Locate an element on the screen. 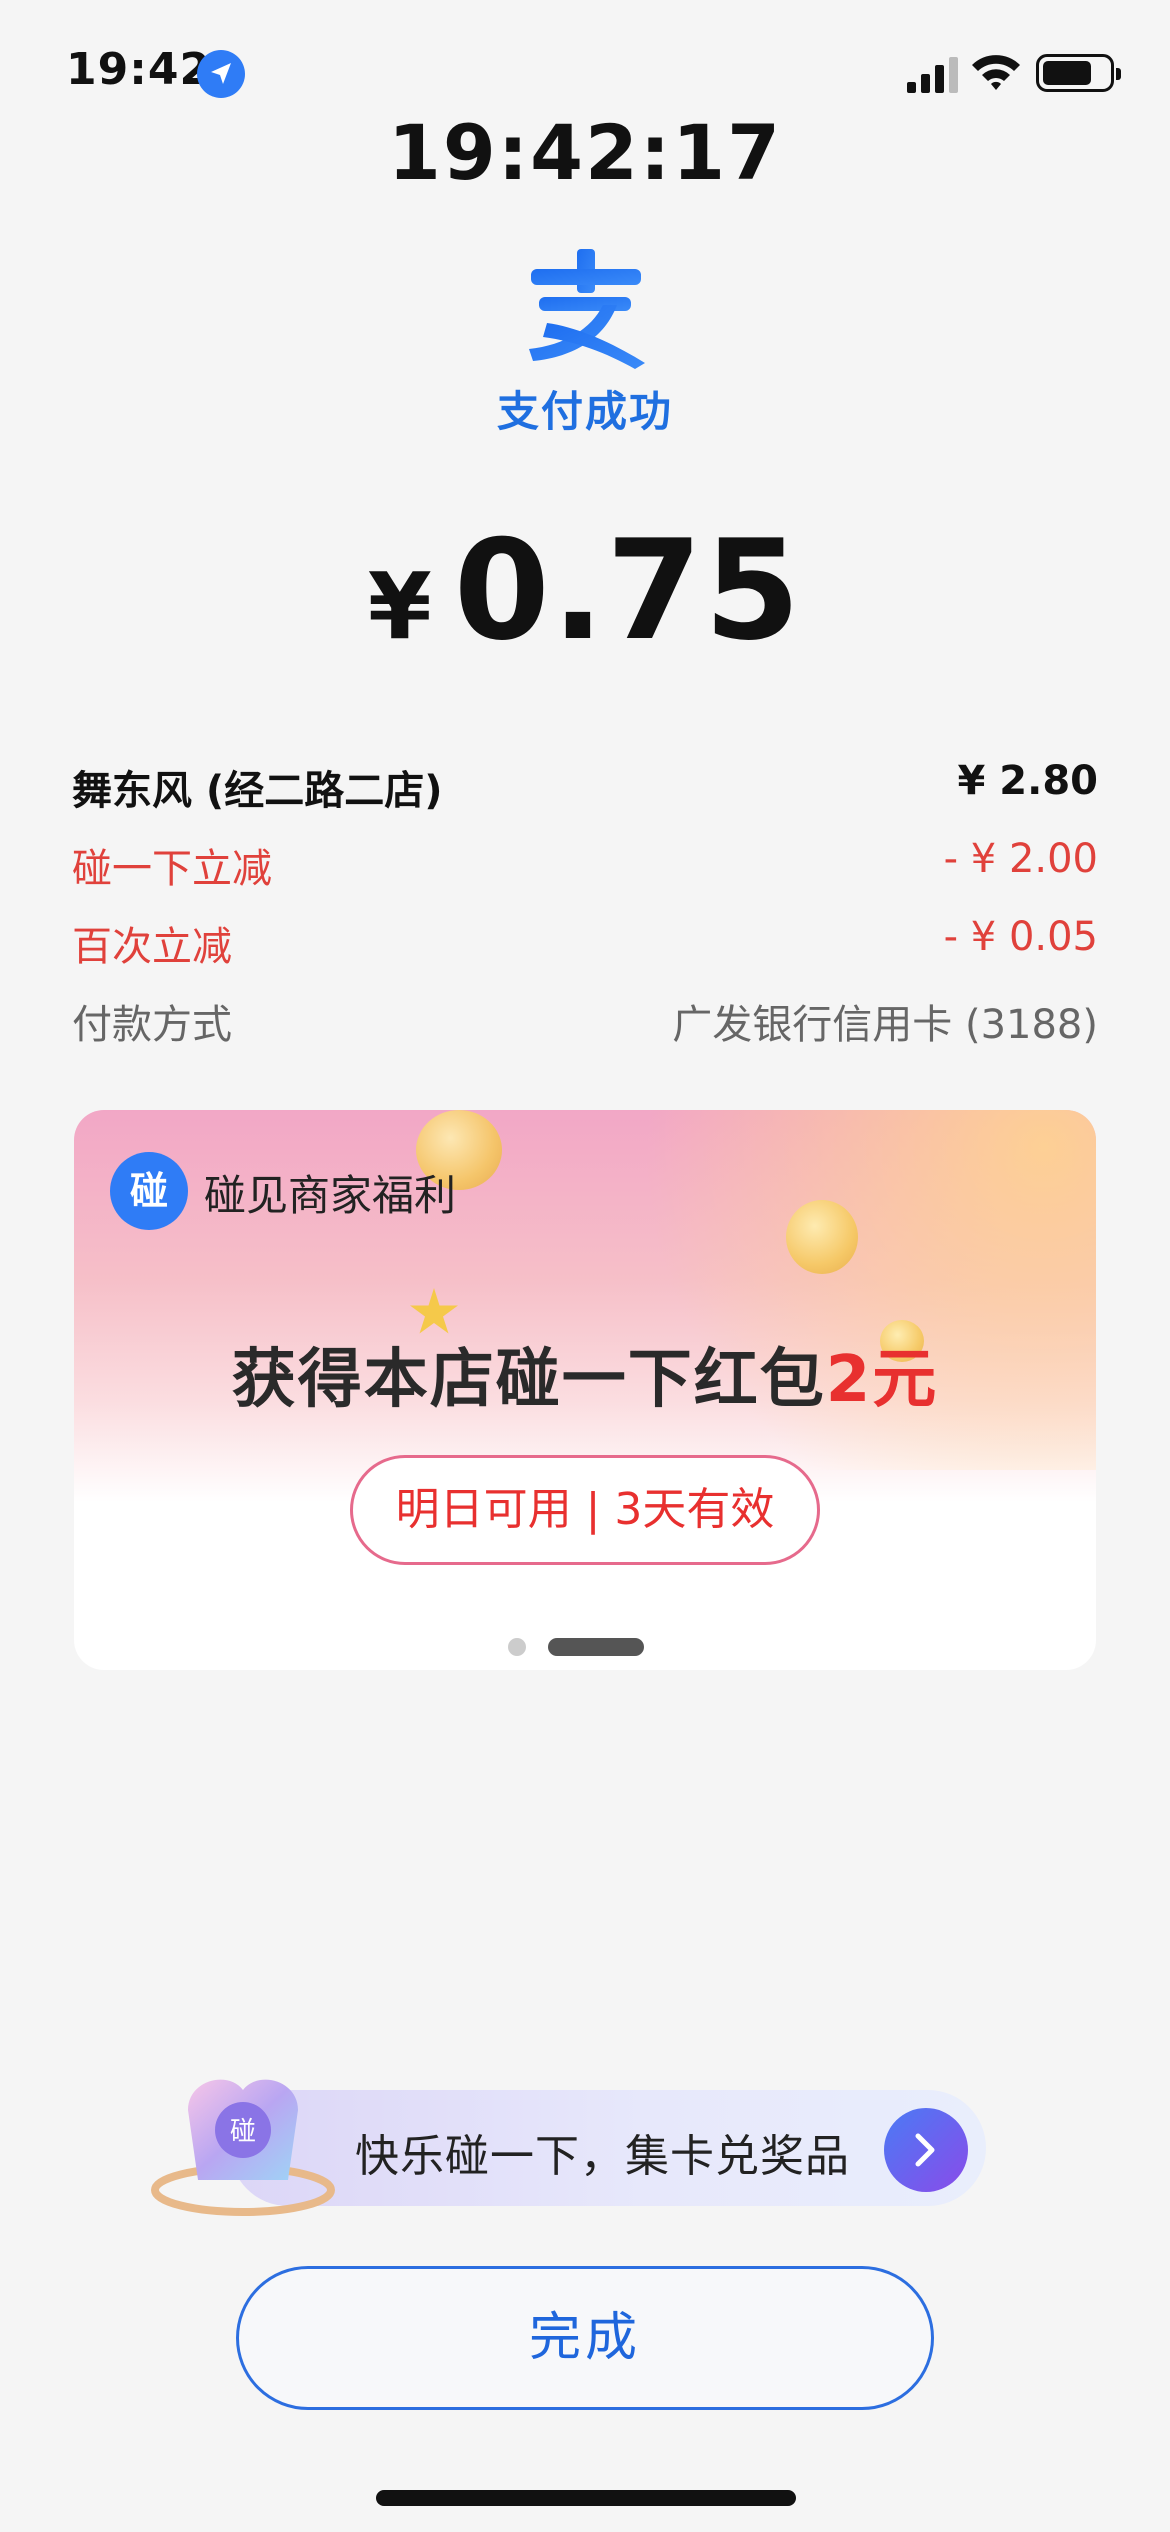  discount-row-tap: 碰一下立减 - ¥ 2.00 is located at coordinates (585, 866).